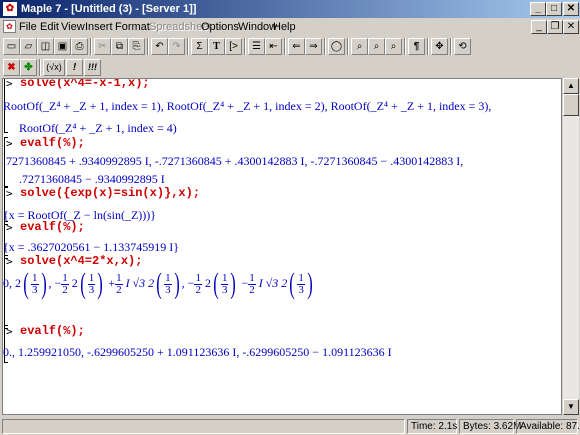  I want to click on outdent-icon: ⇤, so click(273, 46).